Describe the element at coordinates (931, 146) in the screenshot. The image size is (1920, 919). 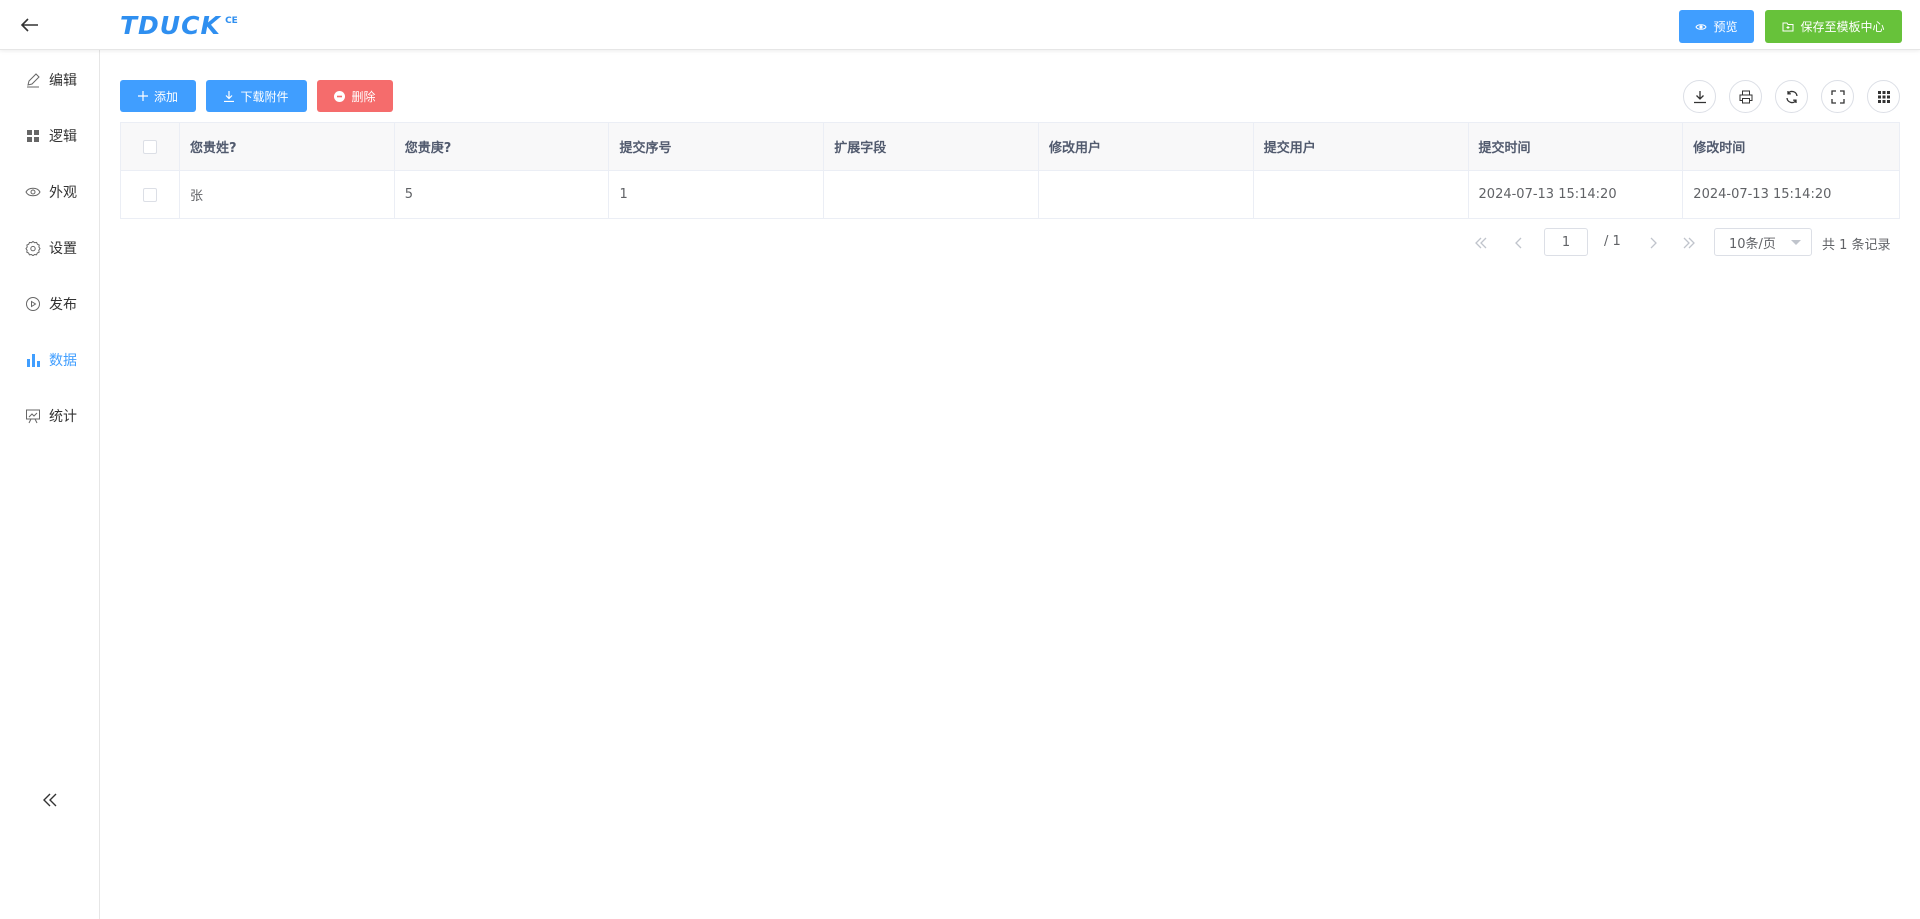
I see `column-header: 扩展字段` at that location.